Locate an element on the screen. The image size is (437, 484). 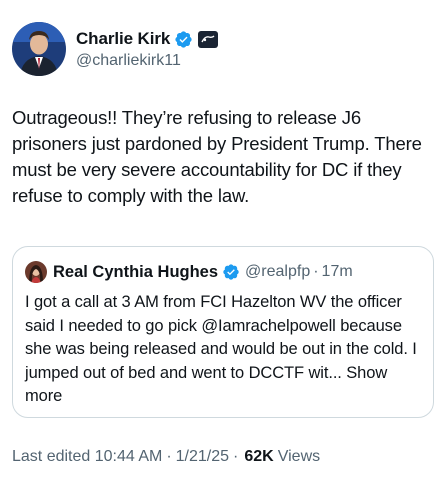
profile-photo-icon is located at coordinates (39, 49).